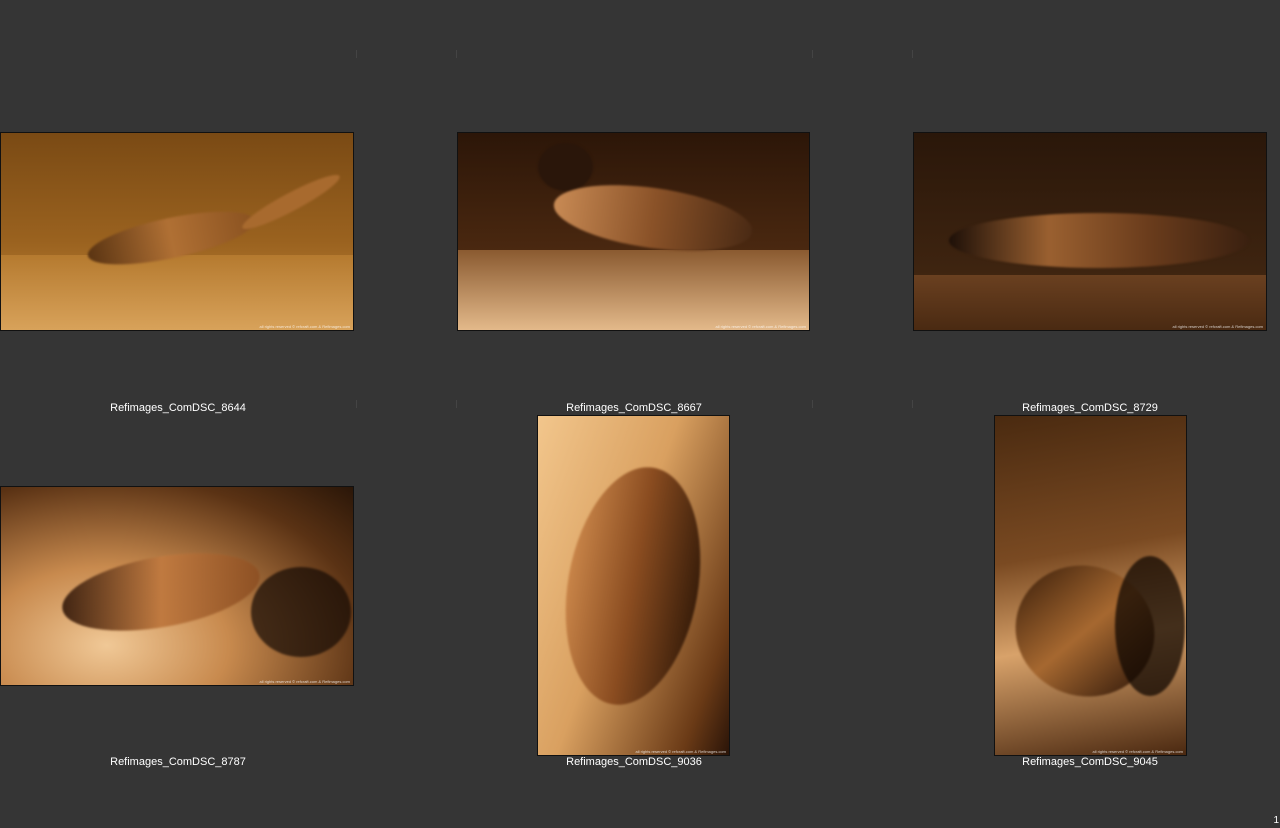 The width and height of the screenshot is (1280, 828). What do you see at coordinates (1090, 408) in the screenshot?
I see `photo-caption: Refimages_ComDSC_8729` at bounding box center [1090, 408].